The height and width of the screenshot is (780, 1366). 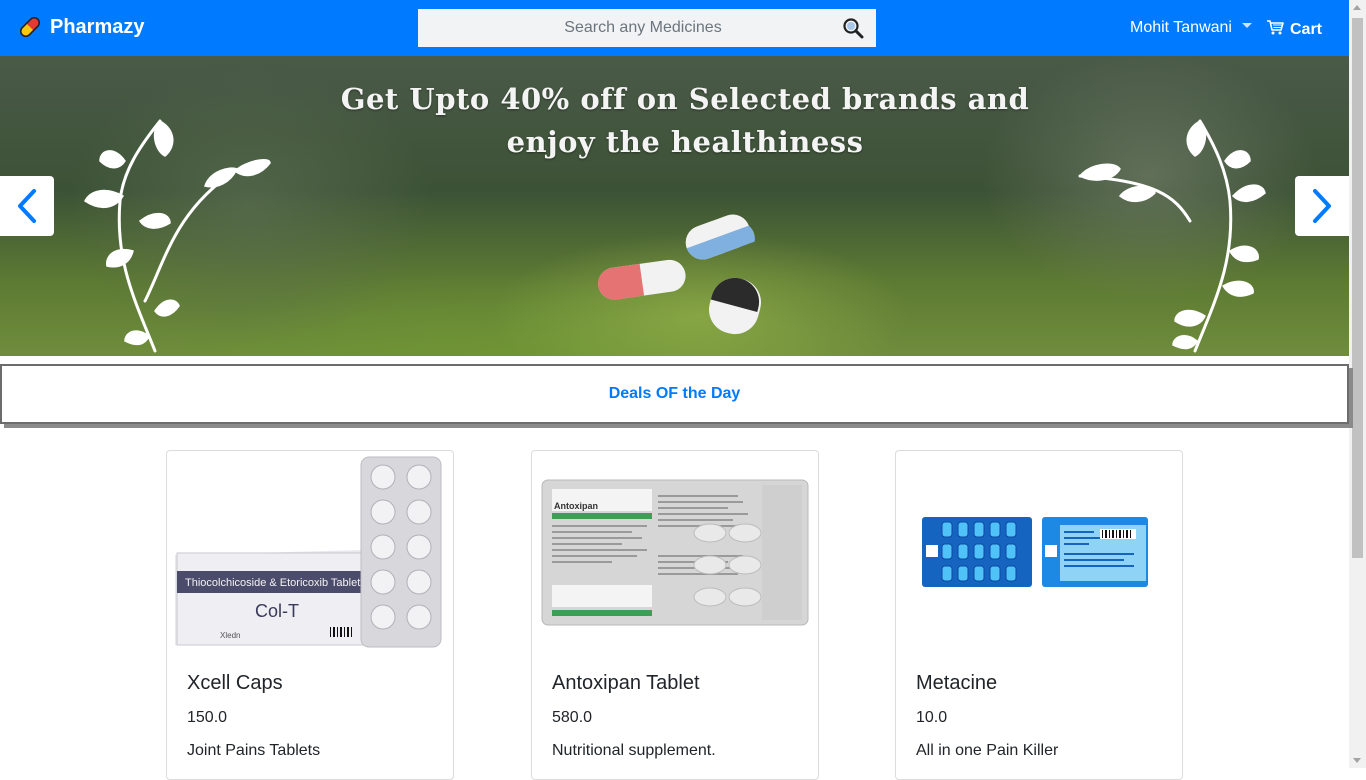 I want to click on product-image: Antoxipan, so click(x=675, y=552).